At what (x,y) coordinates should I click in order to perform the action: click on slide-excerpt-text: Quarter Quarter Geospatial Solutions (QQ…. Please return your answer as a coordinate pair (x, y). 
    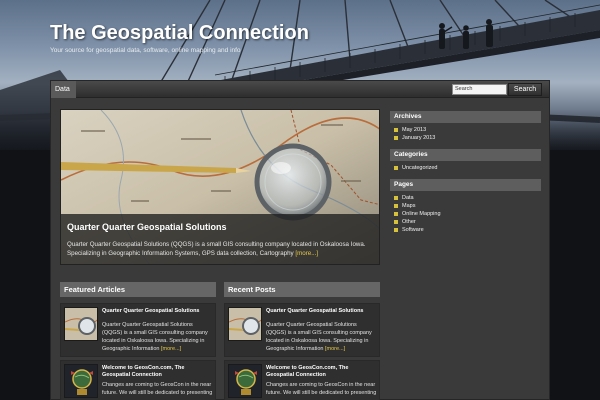
    Looking at the image, I should click on (216, 249).